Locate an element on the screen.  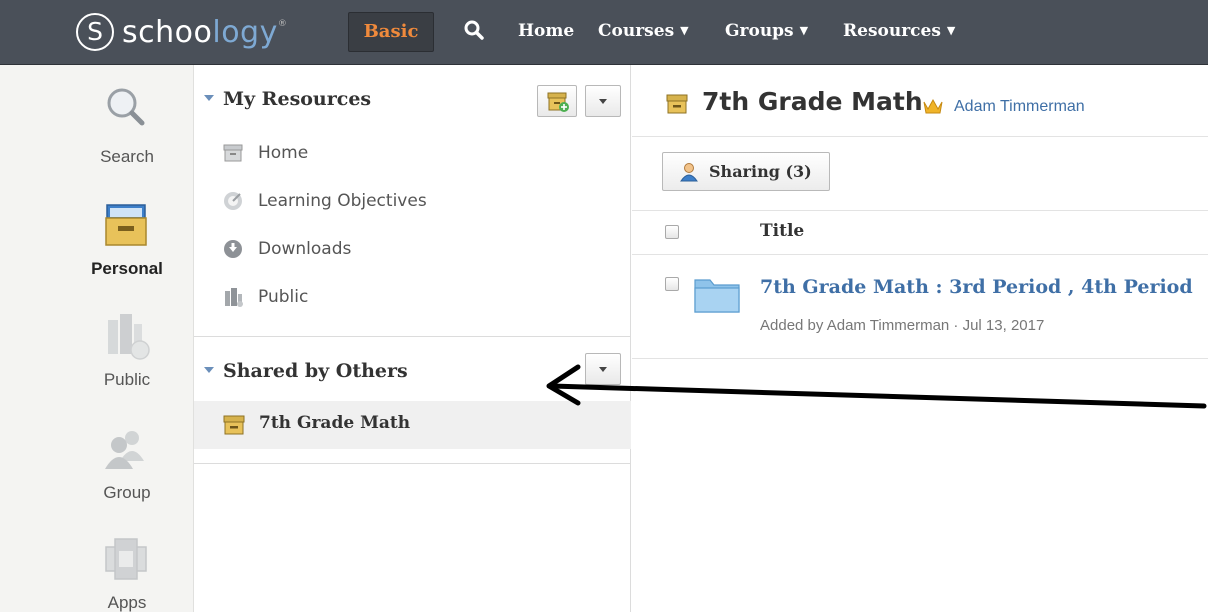
rail-item-apps: Apps is located at coordinates (127, 573).